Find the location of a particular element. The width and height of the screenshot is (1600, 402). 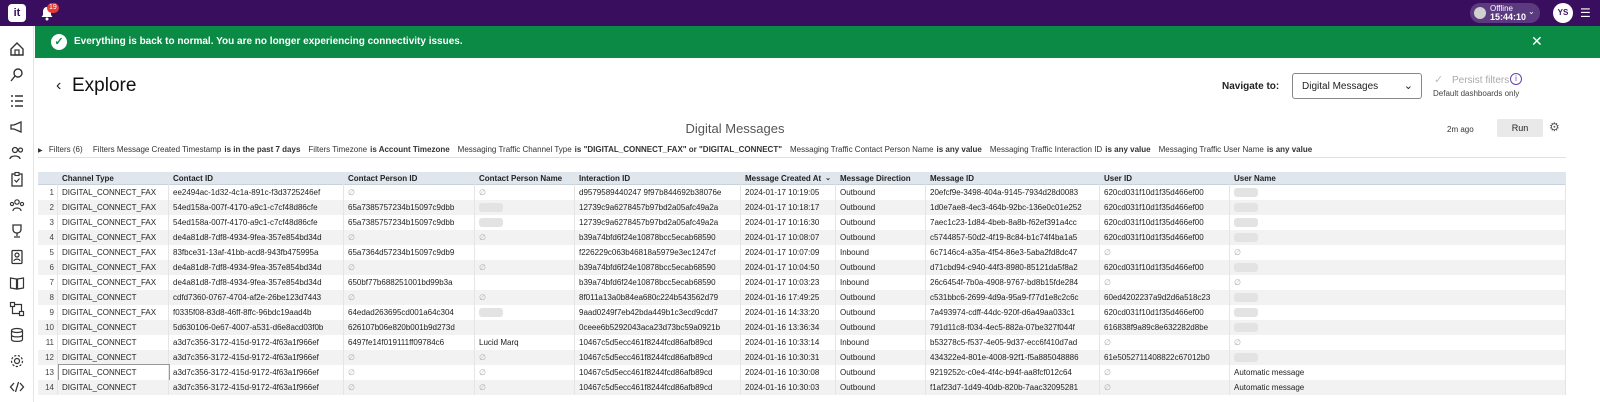

table-cell: c531bbc6-2699-4d9a-95a9-f77d1e8c2c6c is located at coordinates (1013, 297).